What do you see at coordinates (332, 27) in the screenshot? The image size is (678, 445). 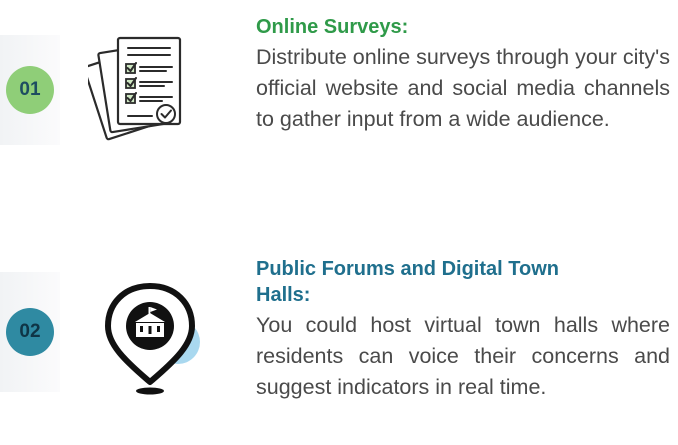 I see `item-heading: Online Surveys:` at bounding box center [332, 27].